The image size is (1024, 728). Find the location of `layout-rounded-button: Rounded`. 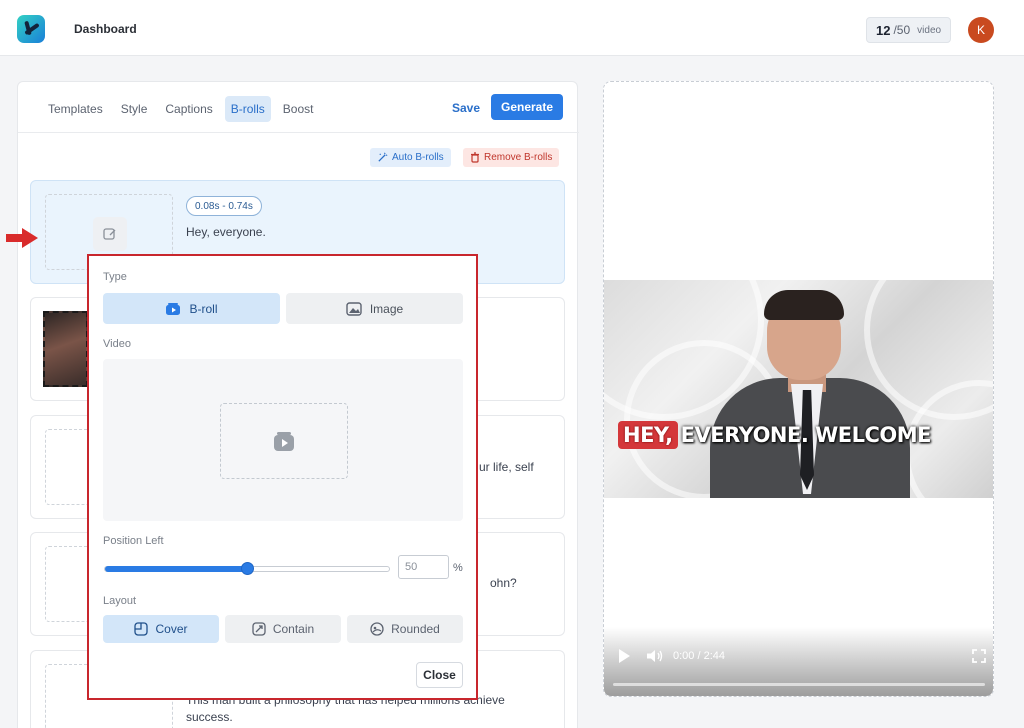

layout-rounded-button: Rounded is located at coordinates (405, 629).